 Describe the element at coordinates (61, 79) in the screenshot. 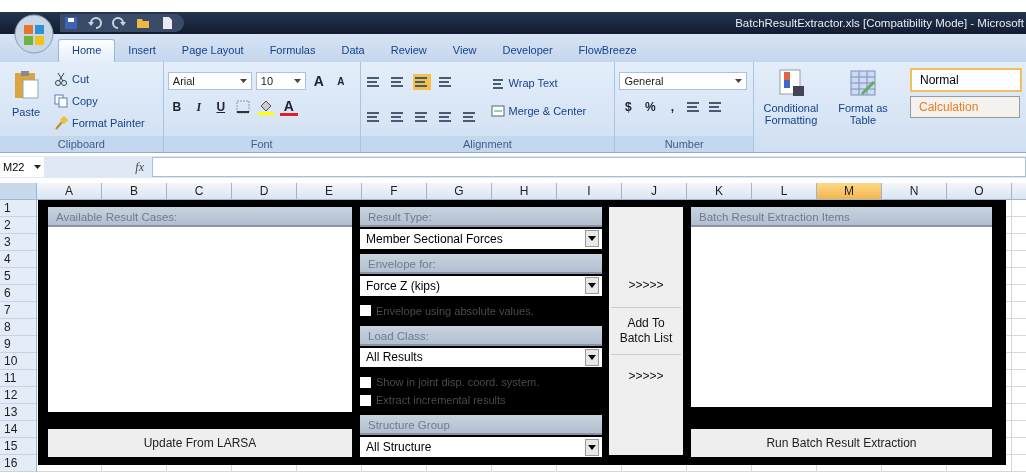

I see `scissors-icon` at that location.